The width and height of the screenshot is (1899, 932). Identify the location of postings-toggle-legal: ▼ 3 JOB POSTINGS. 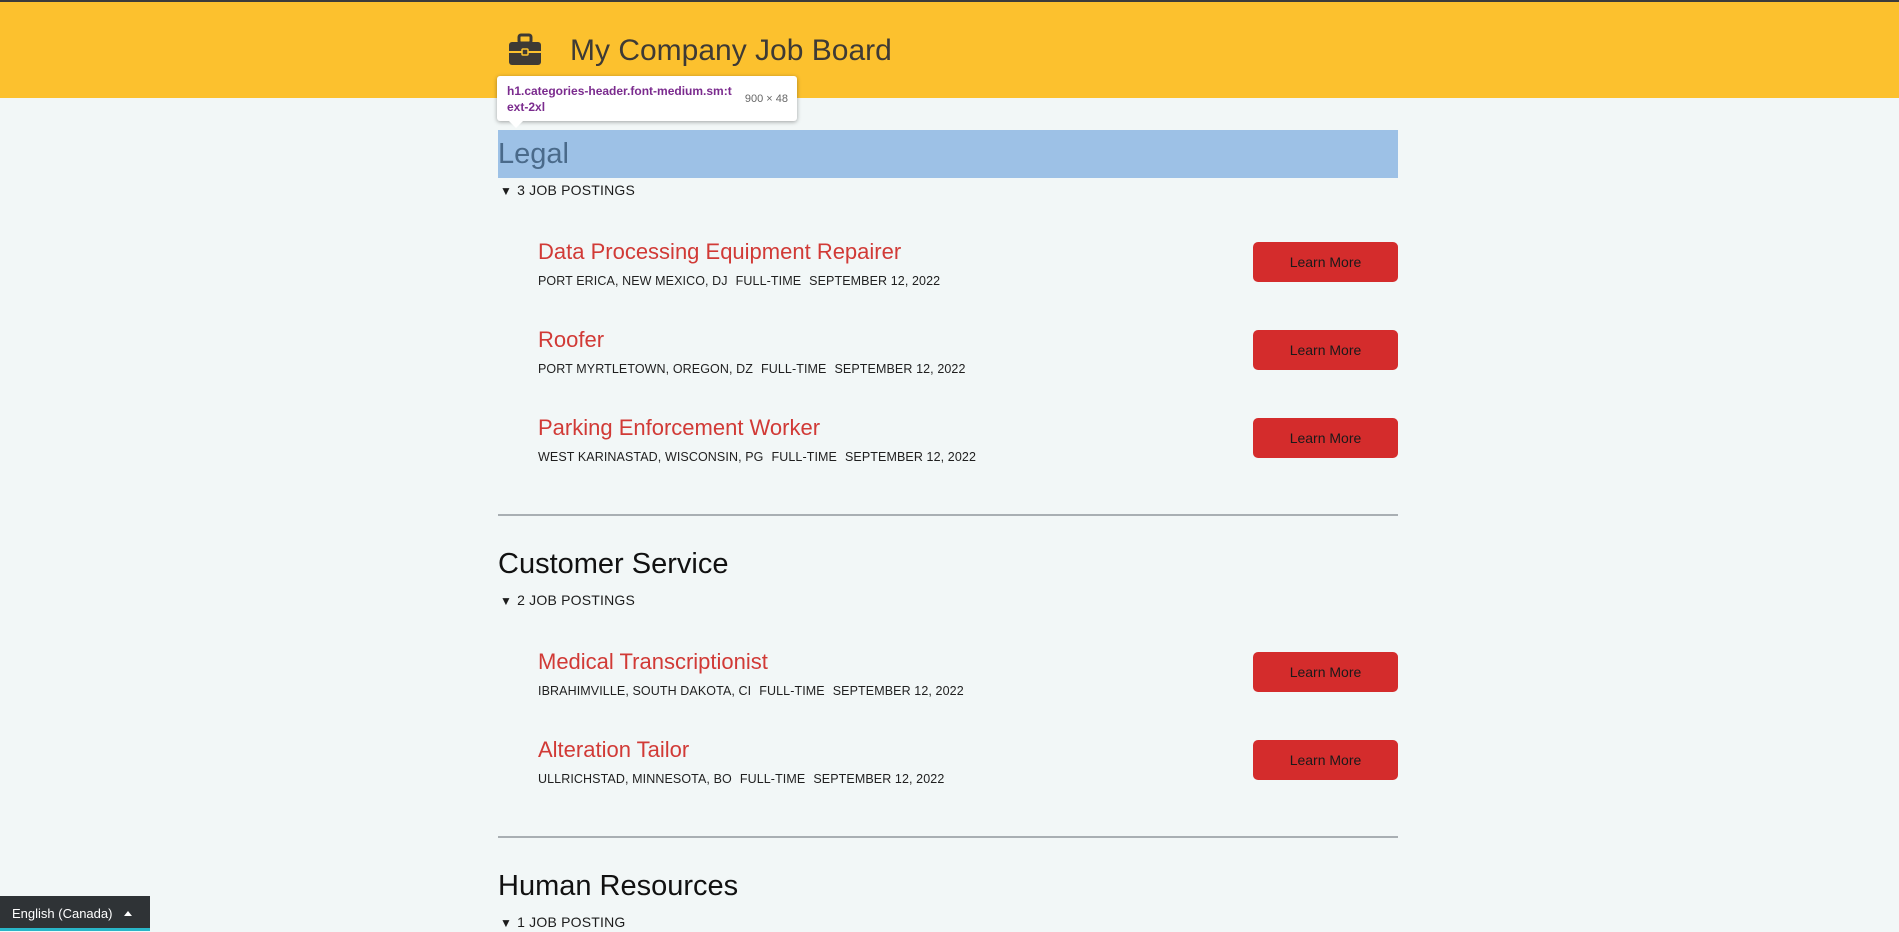
(567, 190).